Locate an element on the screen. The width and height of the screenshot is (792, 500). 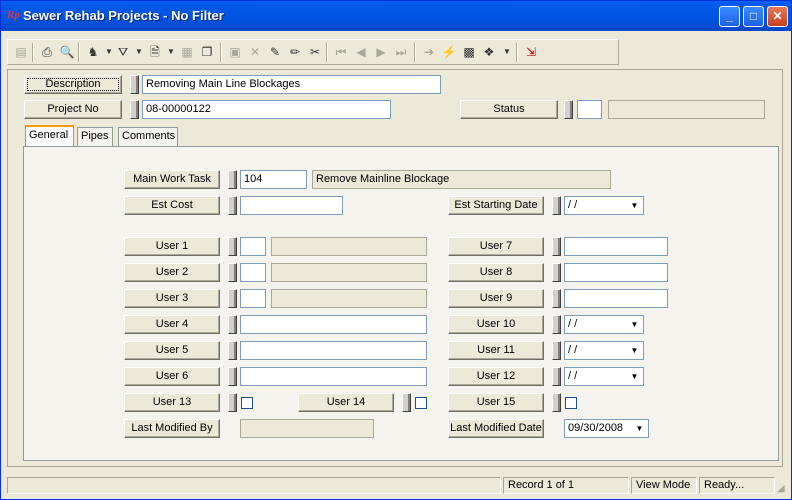
description-button: Description is located at coordinates (73, 84).